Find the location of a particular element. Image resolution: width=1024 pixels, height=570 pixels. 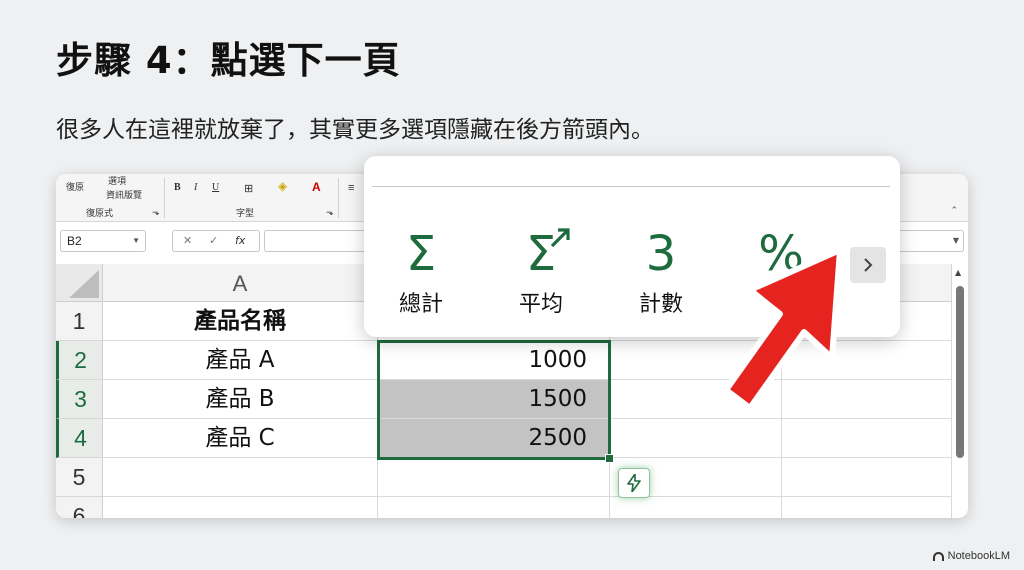

total-option: Σ 總計 is located at coordinates (421, 272).